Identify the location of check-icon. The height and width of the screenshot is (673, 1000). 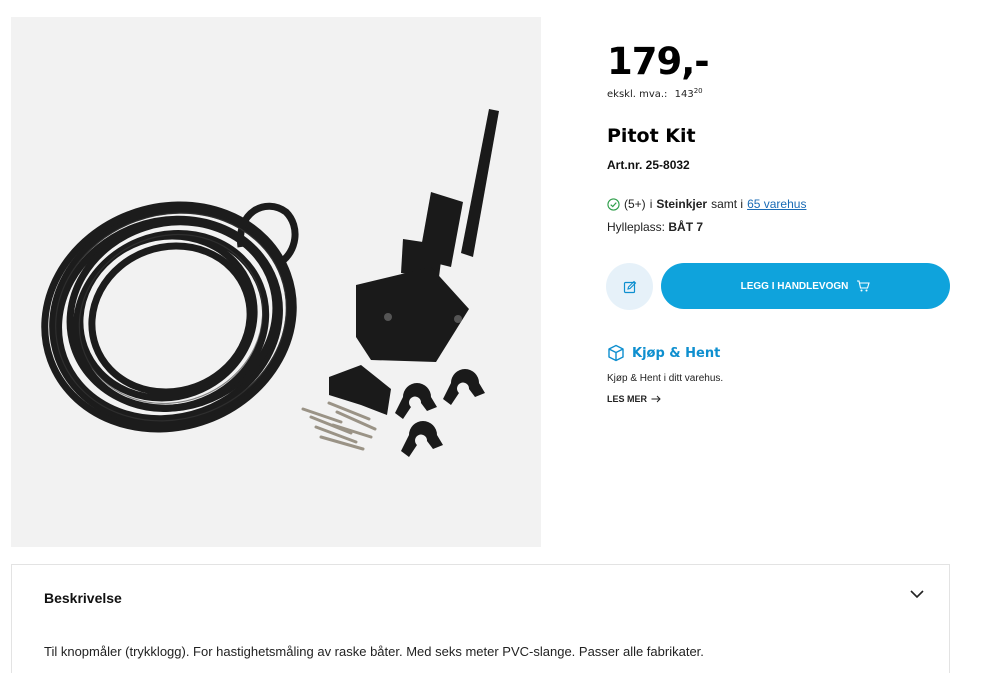
(613, 204).